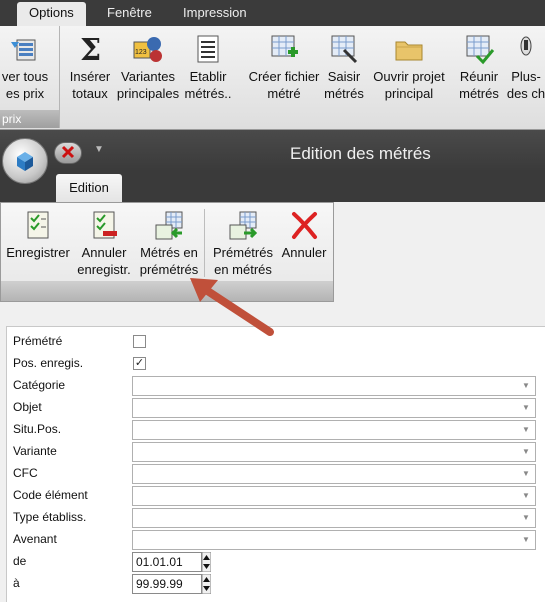  What do you see at coordinates (409, 51) in the screenshot?
I see `folder-icon` at bounding box center [409, 51].